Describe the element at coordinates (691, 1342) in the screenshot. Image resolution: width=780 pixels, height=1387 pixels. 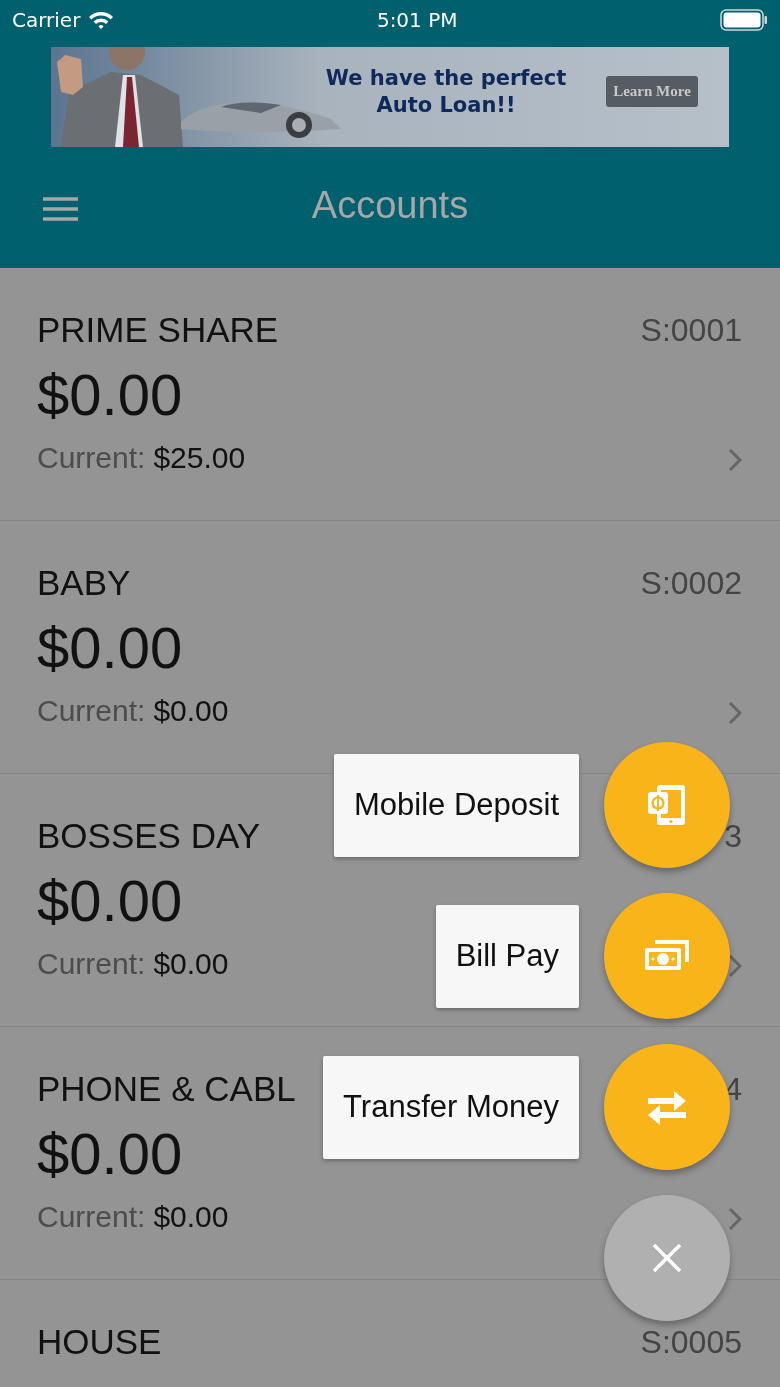
I see `account-number: S:0005` at that location.